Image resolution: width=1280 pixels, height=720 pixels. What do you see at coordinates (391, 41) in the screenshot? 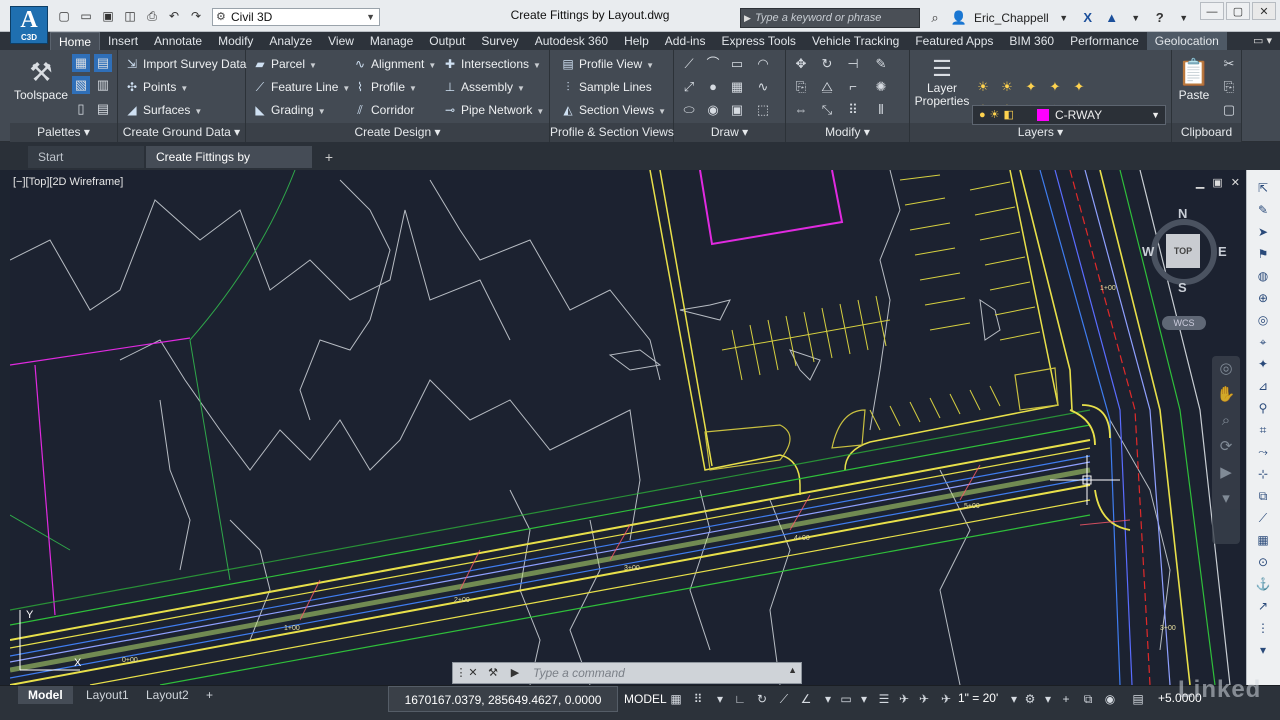
I see `tab-manage: Manage` at bounding box center [391, 41].